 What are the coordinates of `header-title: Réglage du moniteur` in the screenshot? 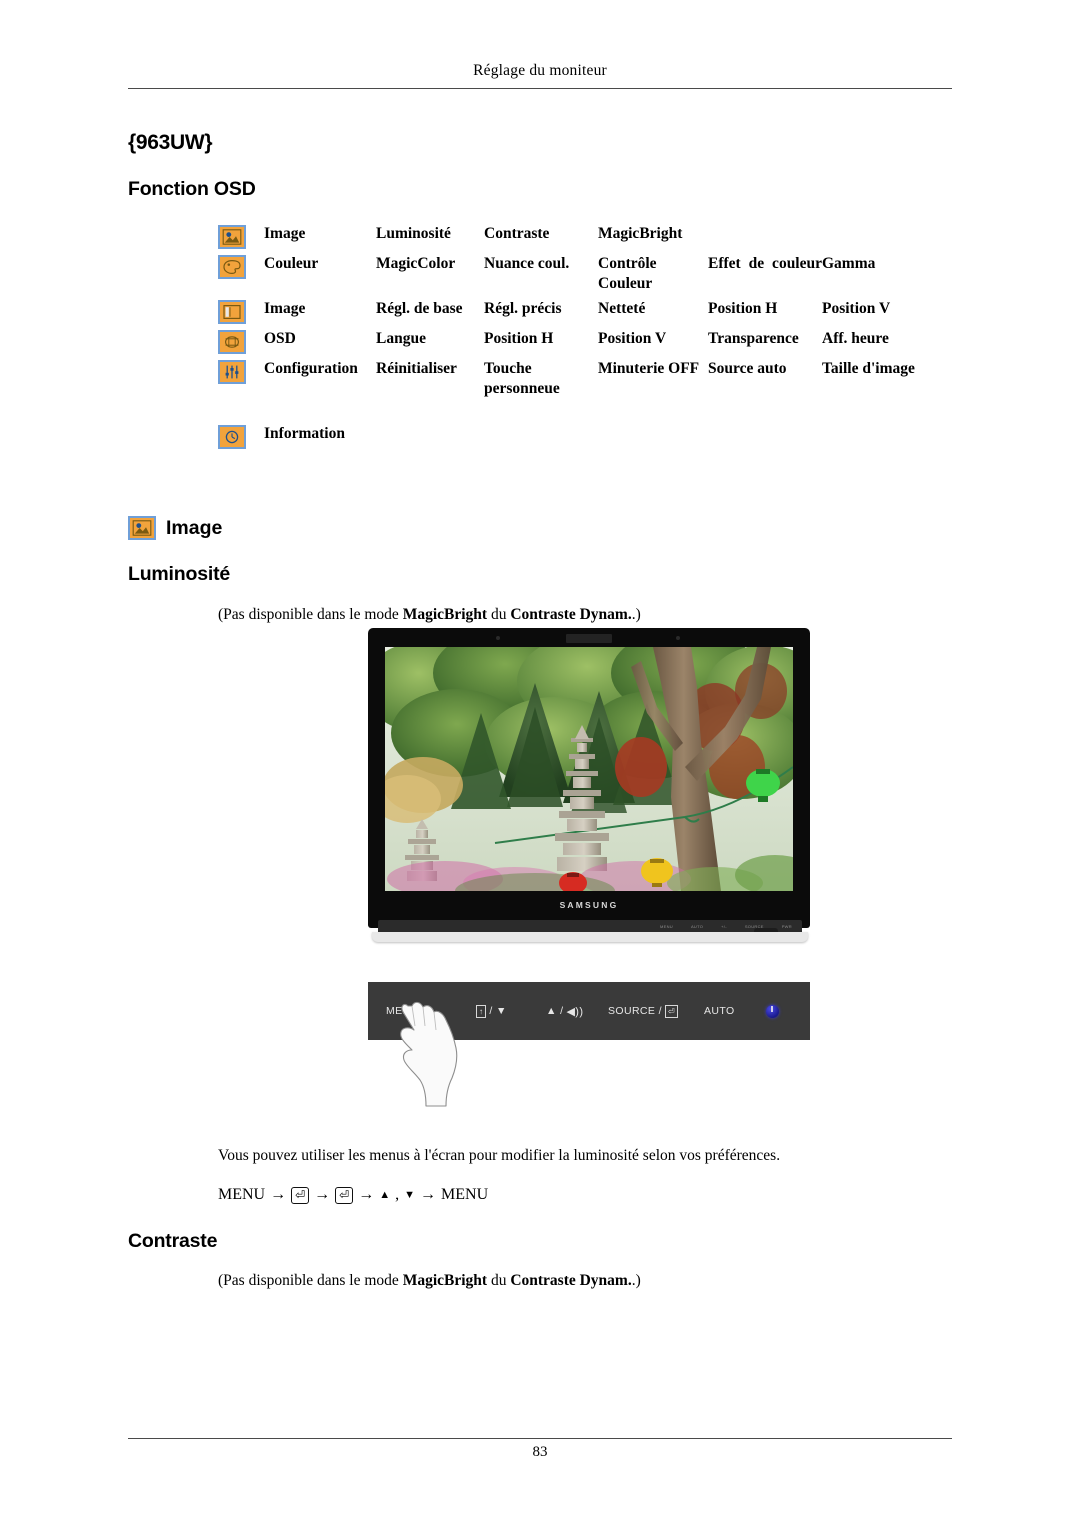 It's located at (540, 70).